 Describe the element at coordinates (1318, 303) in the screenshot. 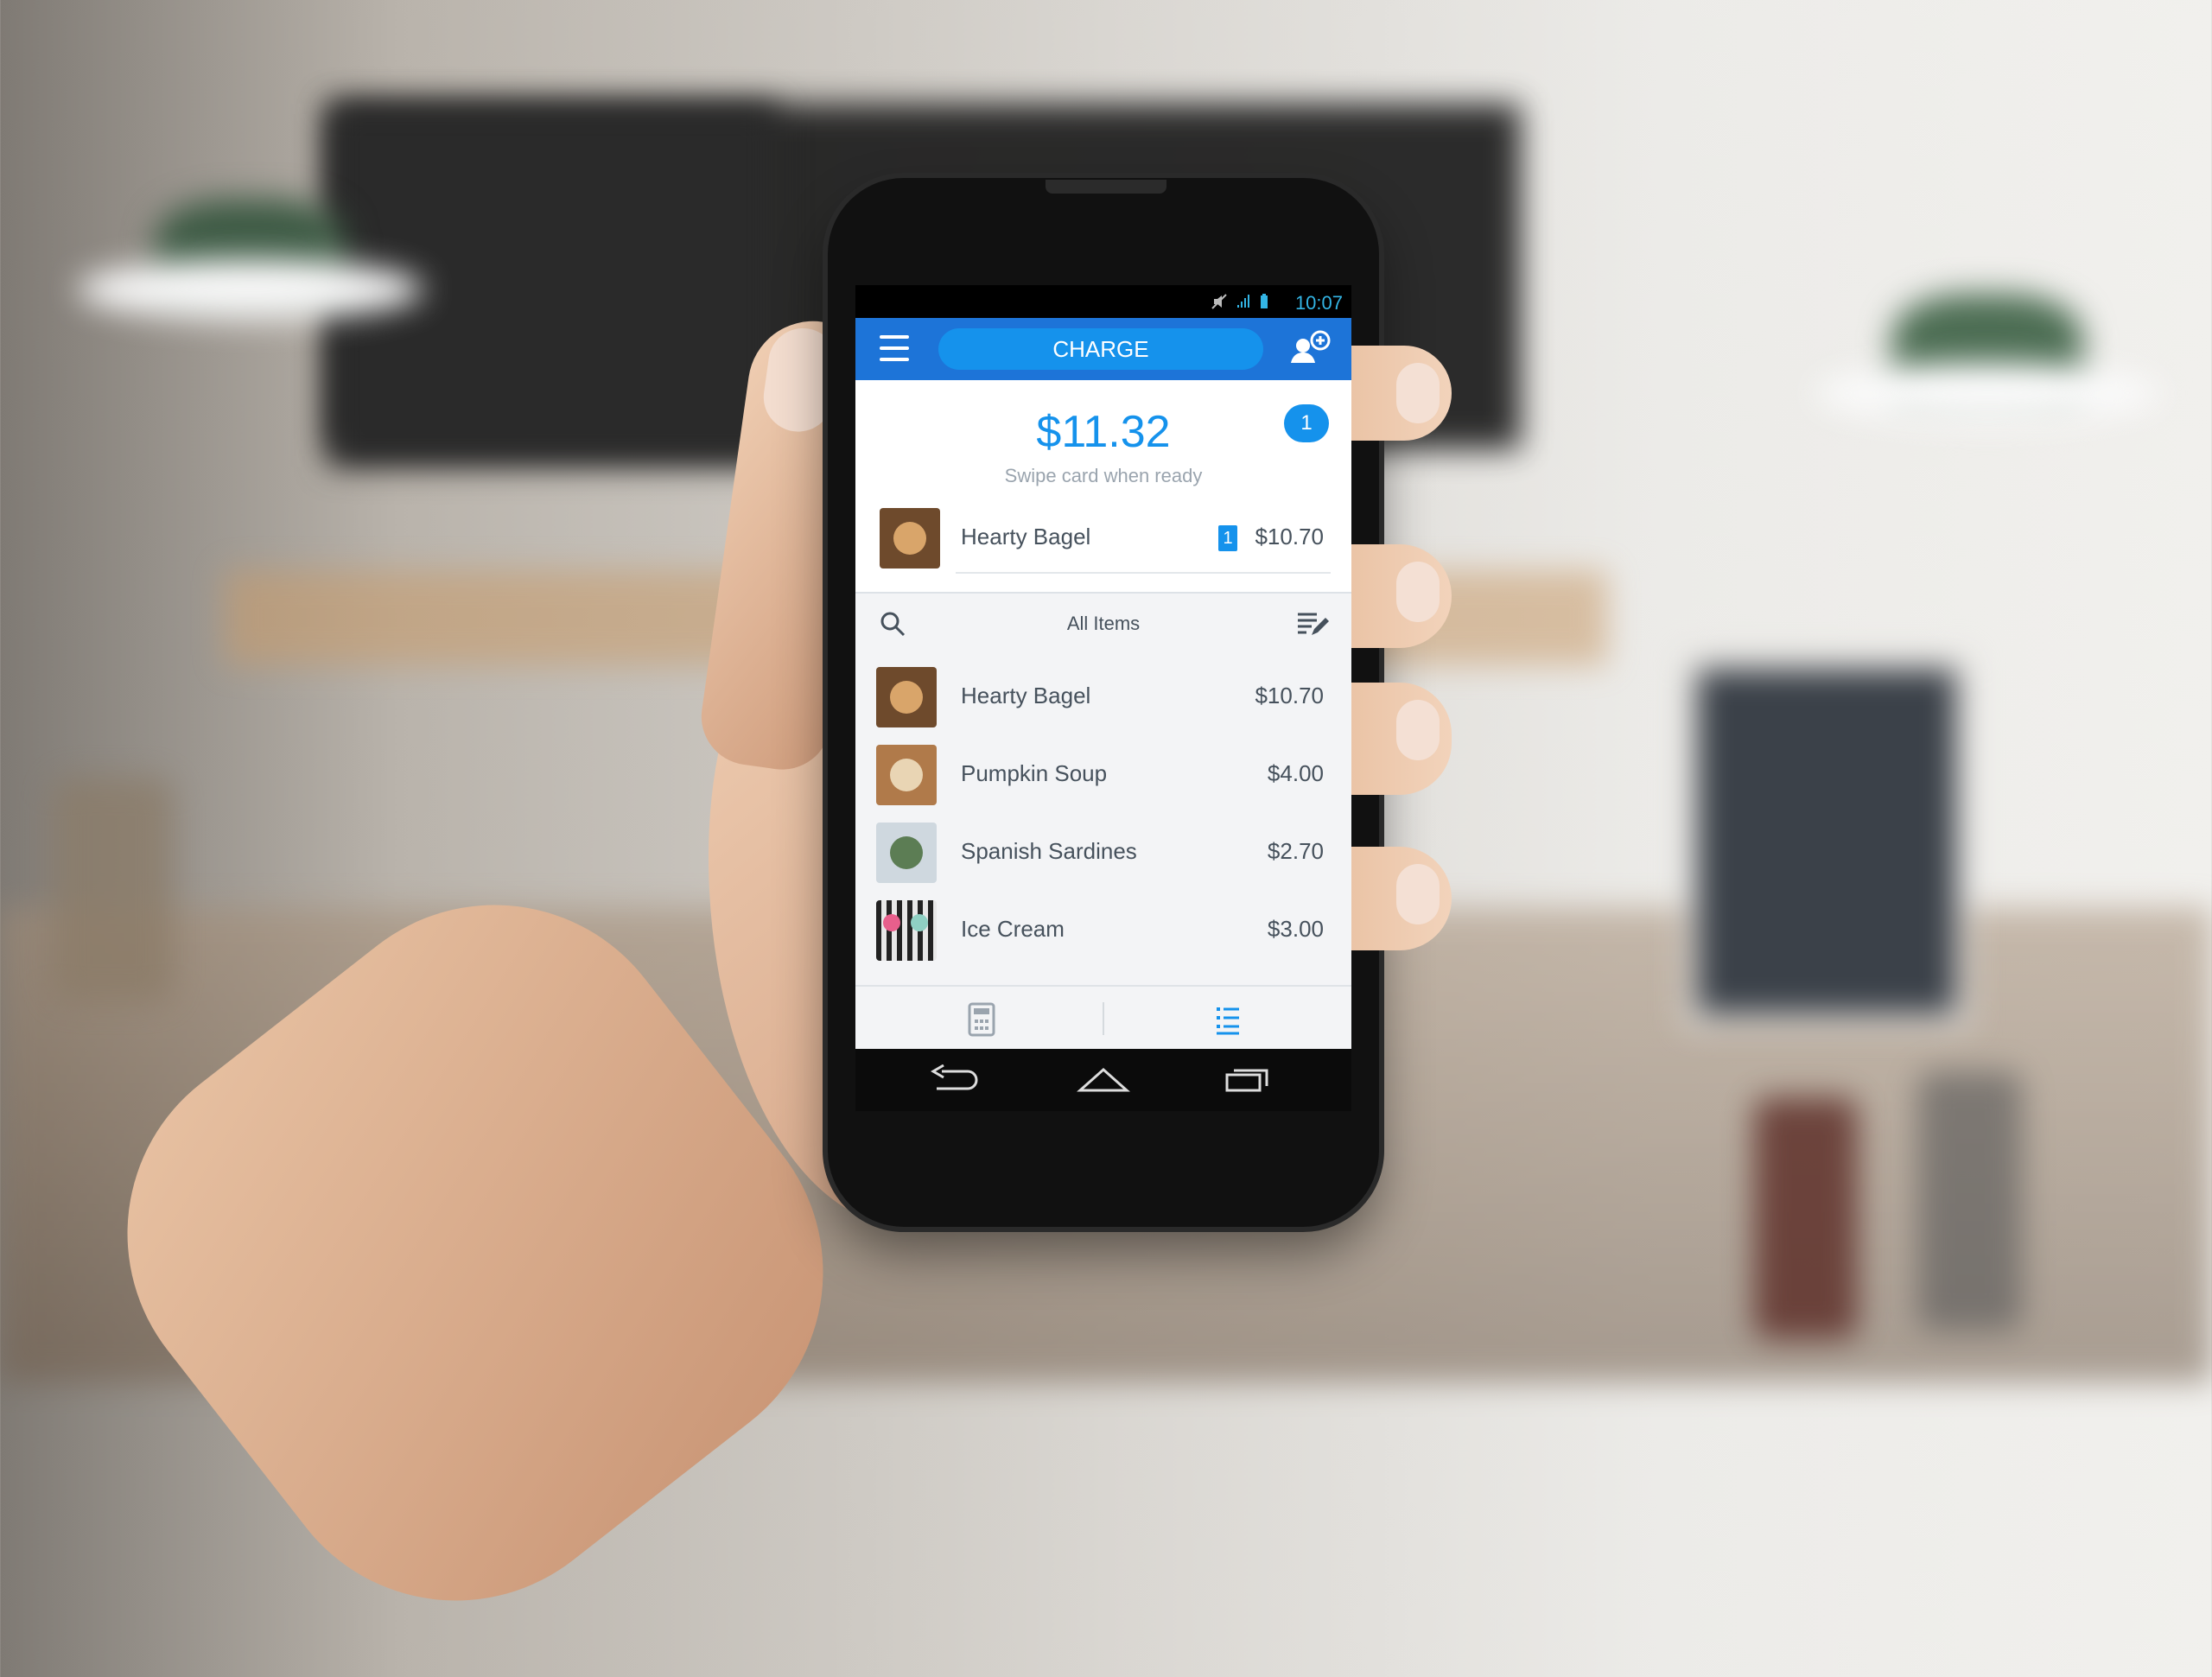

I see `status-time: 10:07` at that location.